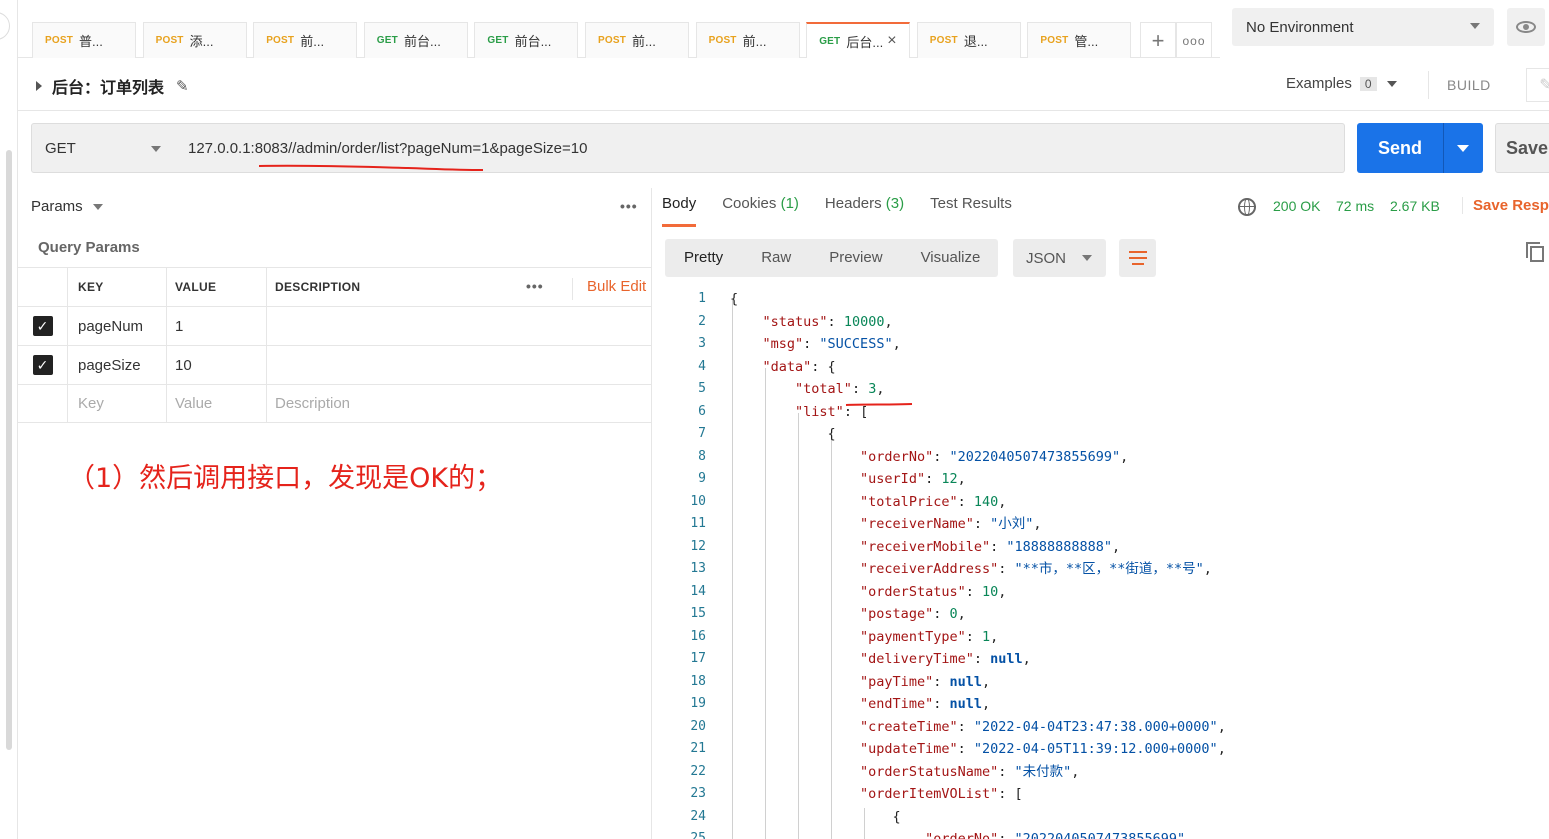 This screenshot has height=839, width=1549. Describe the element at coordinates (1247, 207) in the screenshot. I see `globe-icon` at that location.